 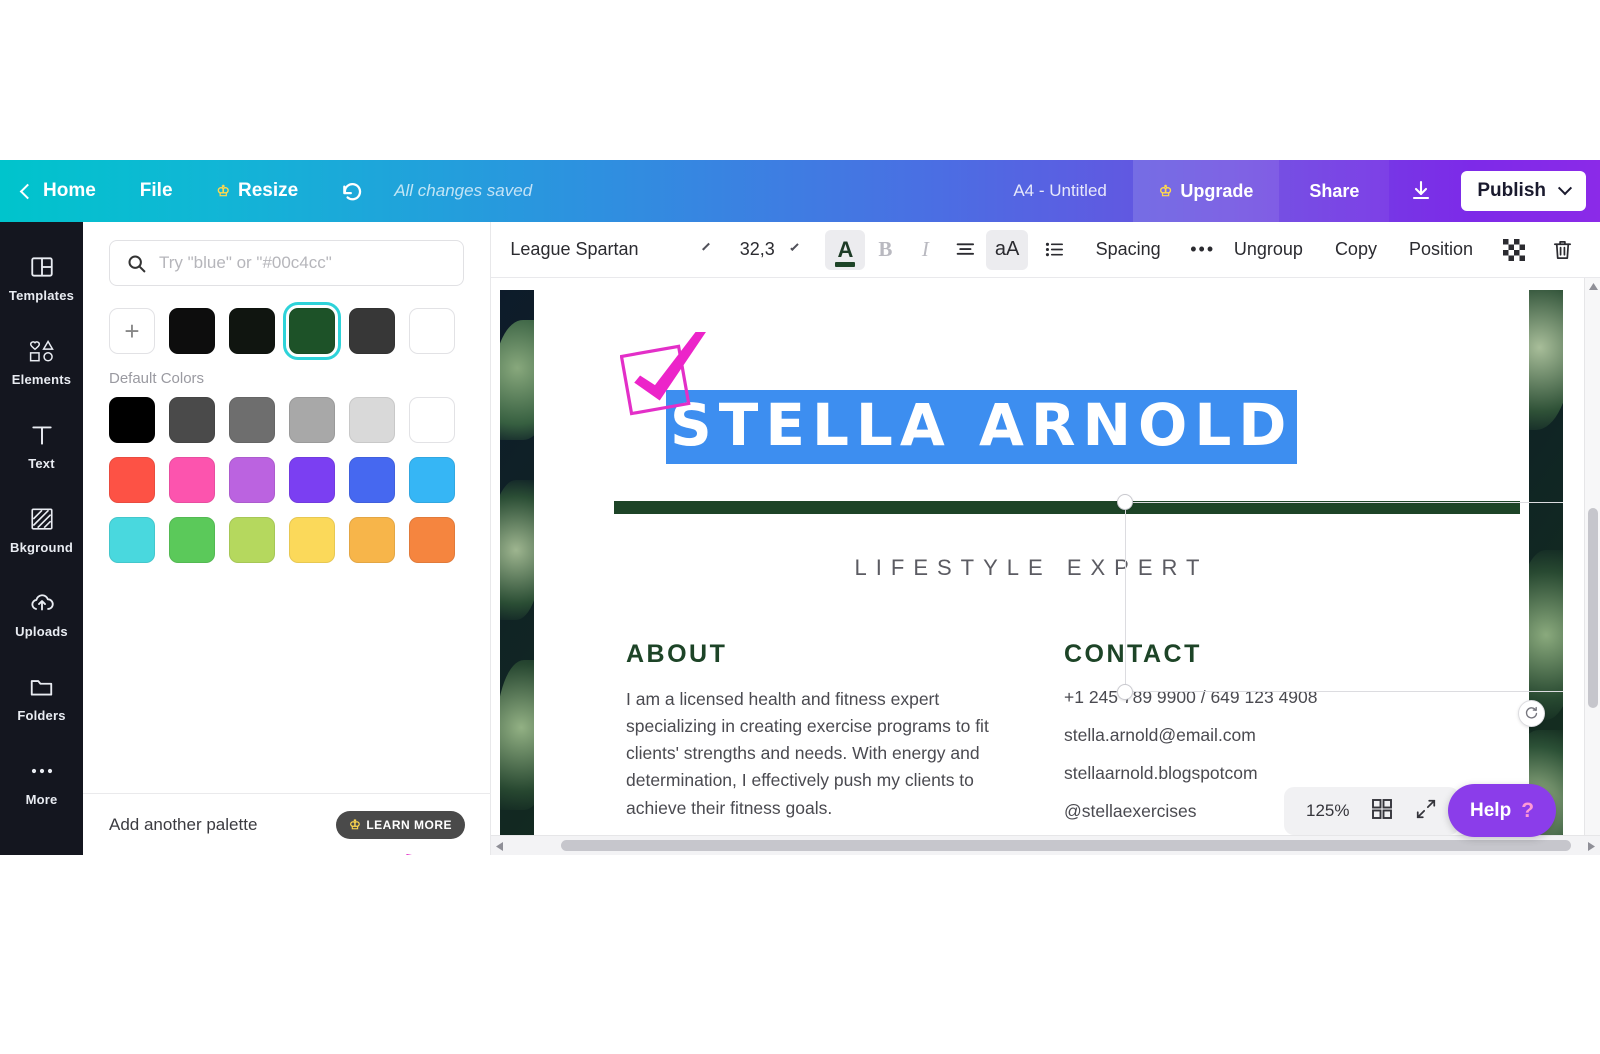 I want to click on download-button, so click(x=1421, y=191).